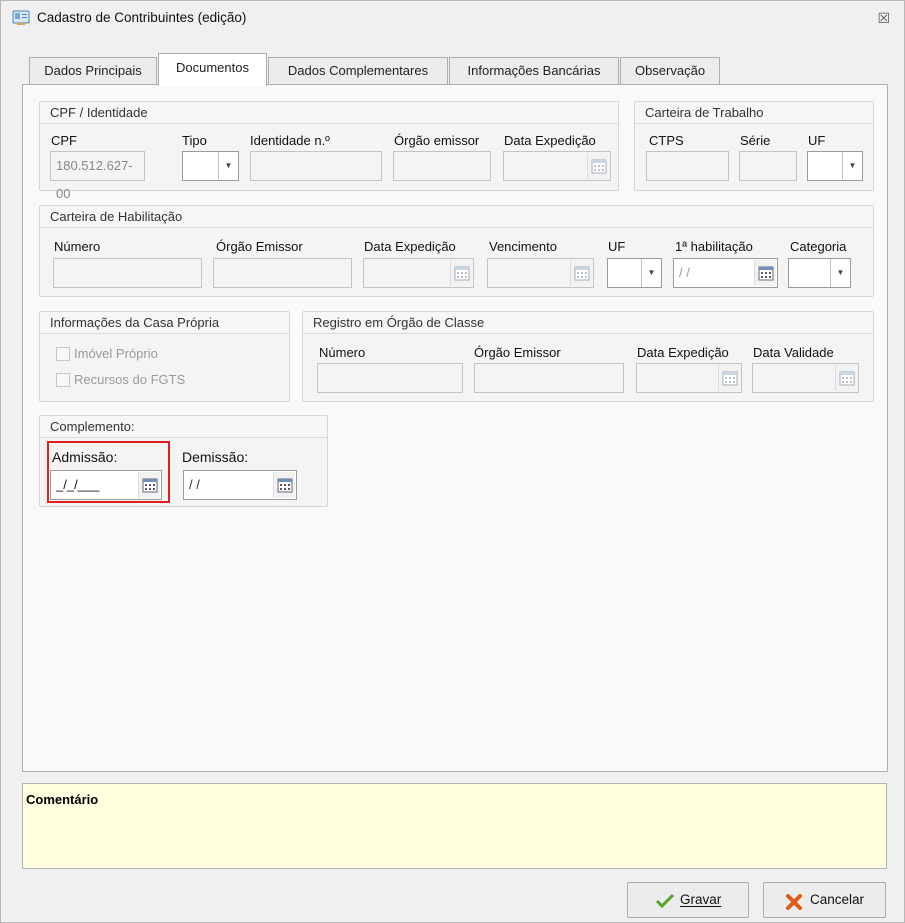  I want to click on cpf-field: 180.512.627-00, so click(97, 176).